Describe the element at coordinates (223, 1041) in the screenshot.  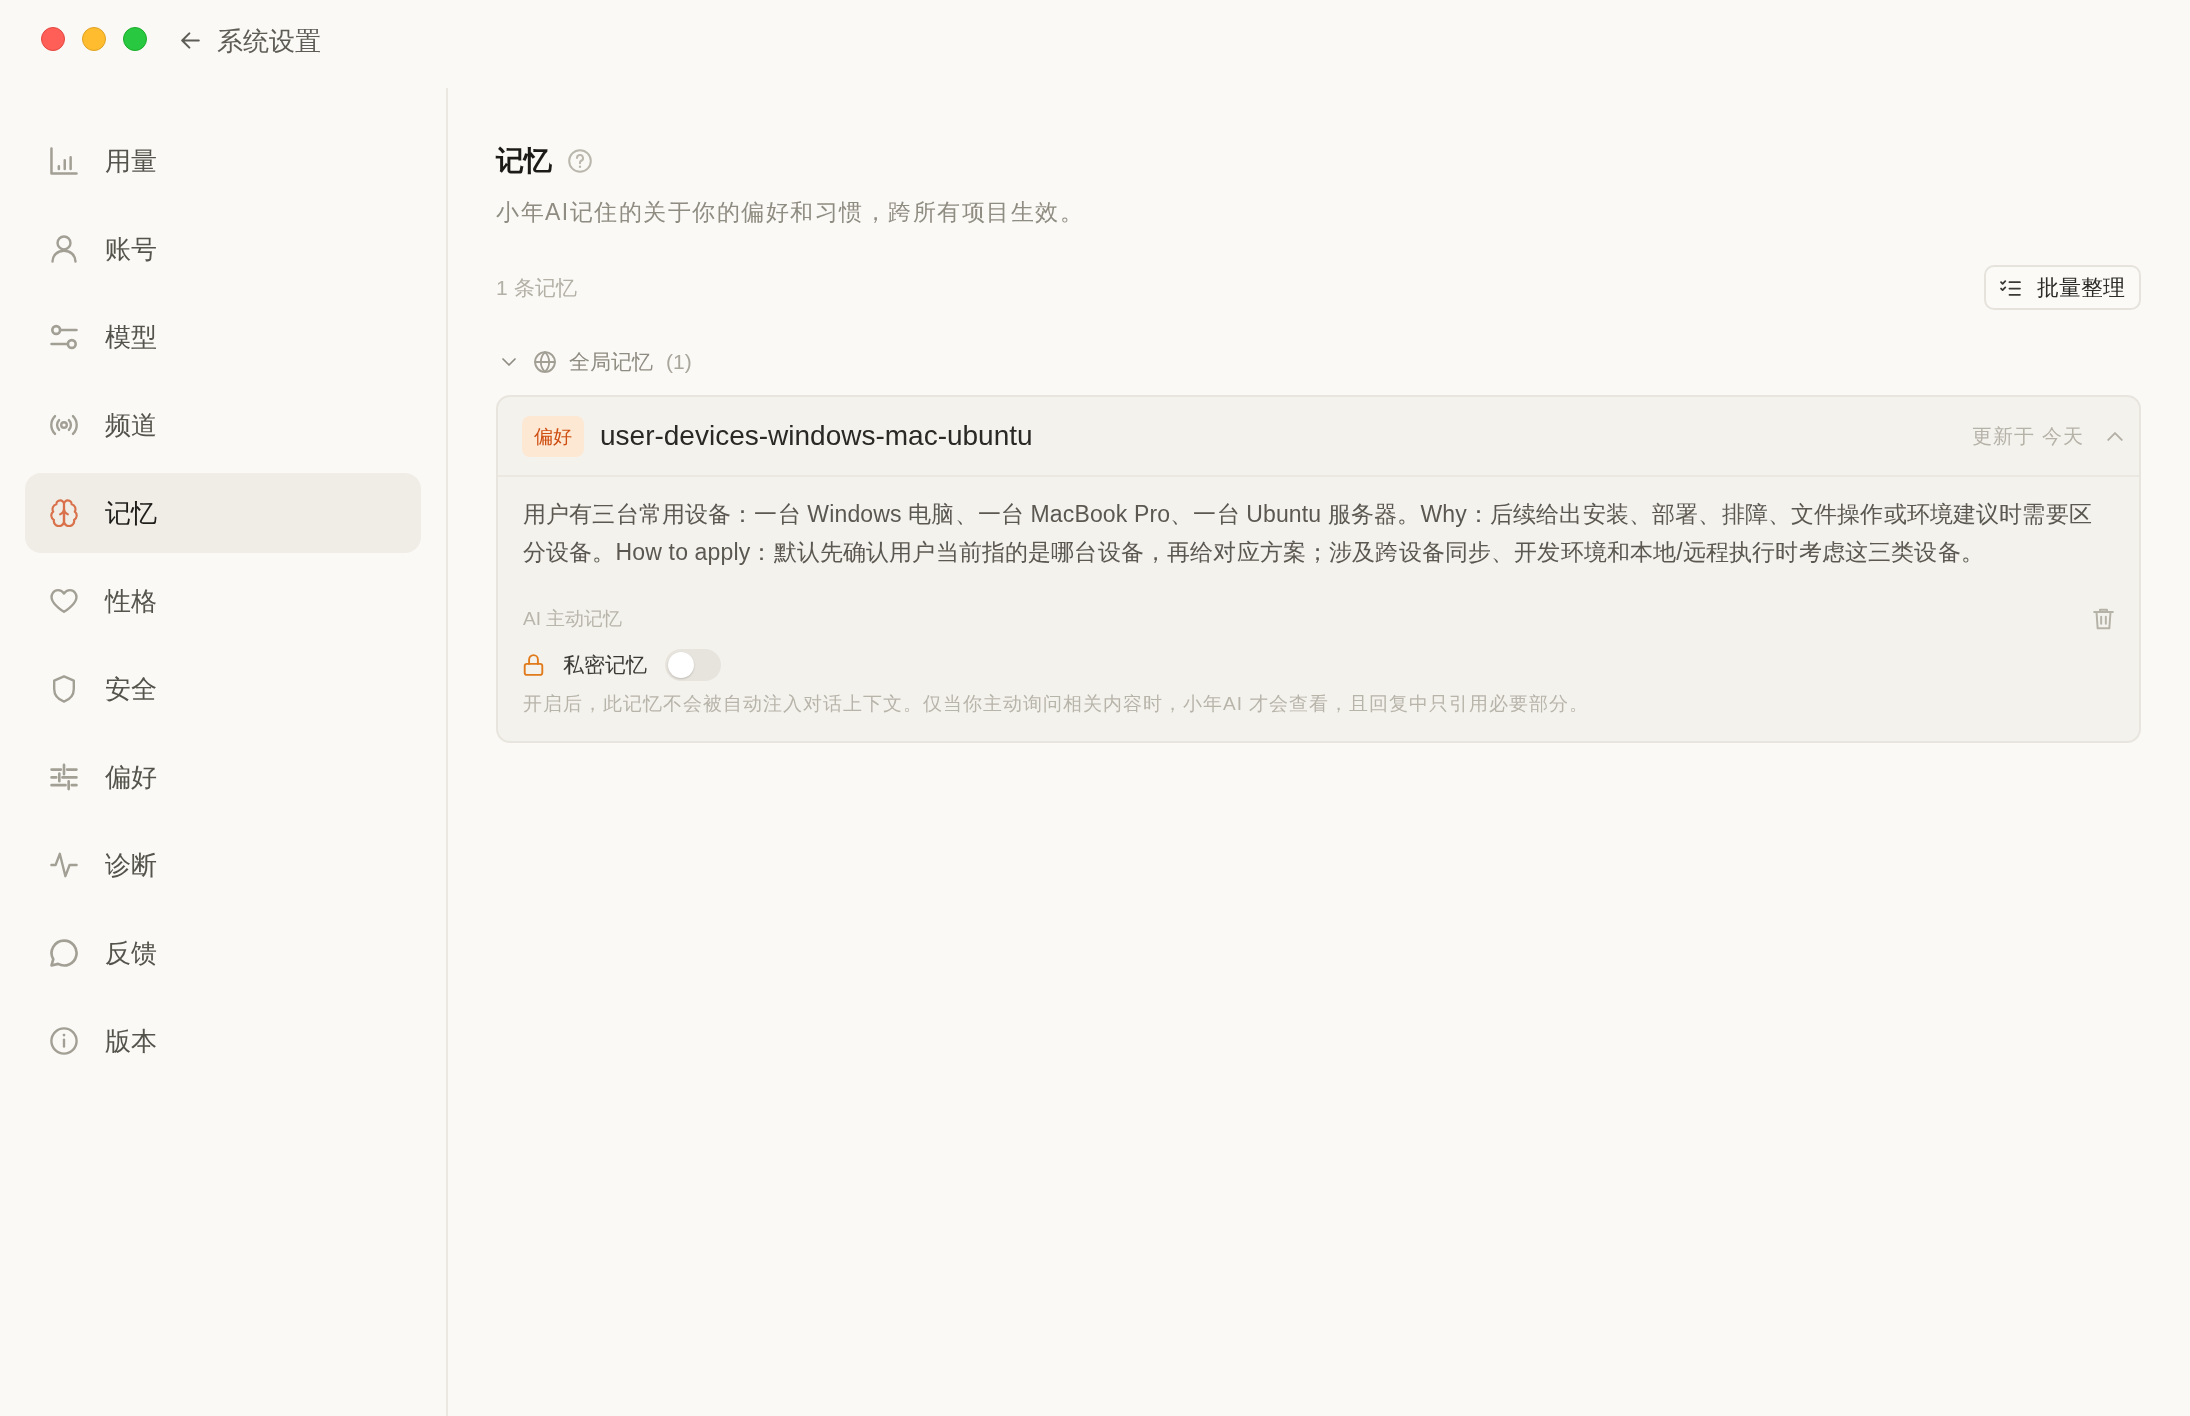
I see `sidebar-item: 版本` at that location.